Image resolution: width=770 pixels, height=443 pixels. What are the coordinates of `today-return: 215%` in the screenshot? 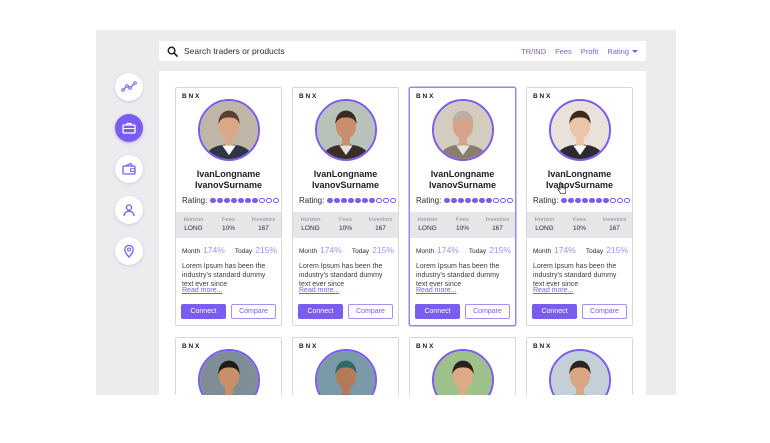 It's located at (617, 250).